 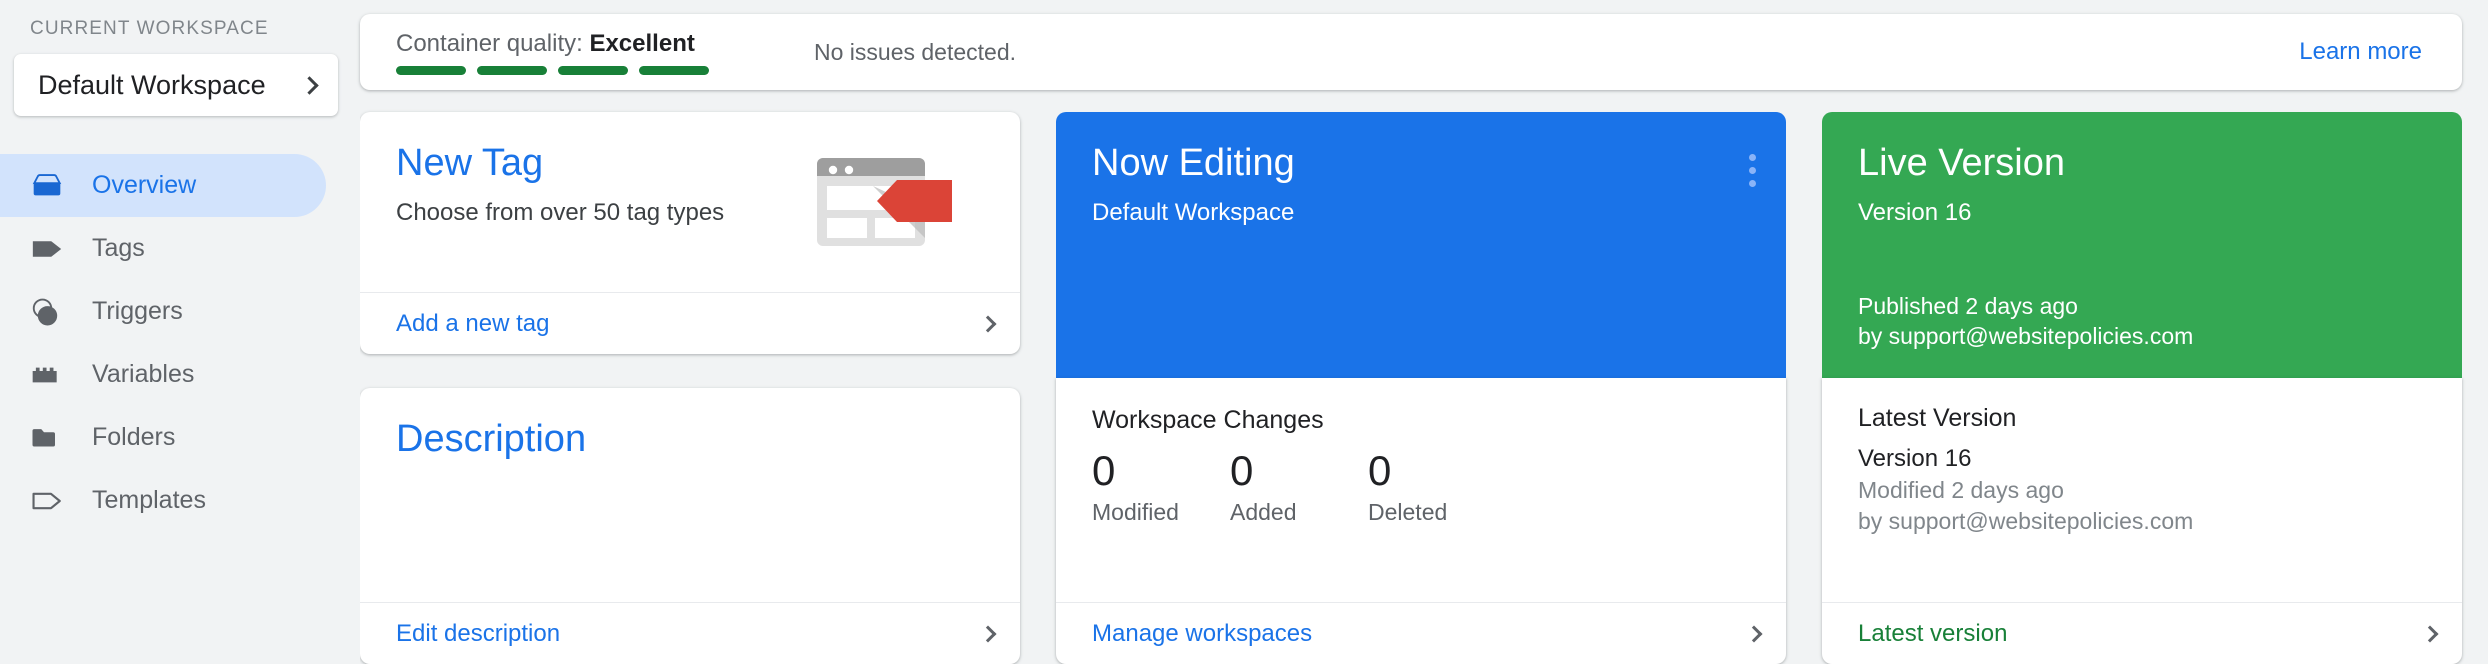 I want to click on live-version-title: Live Version, so click(x=1962, y=163).